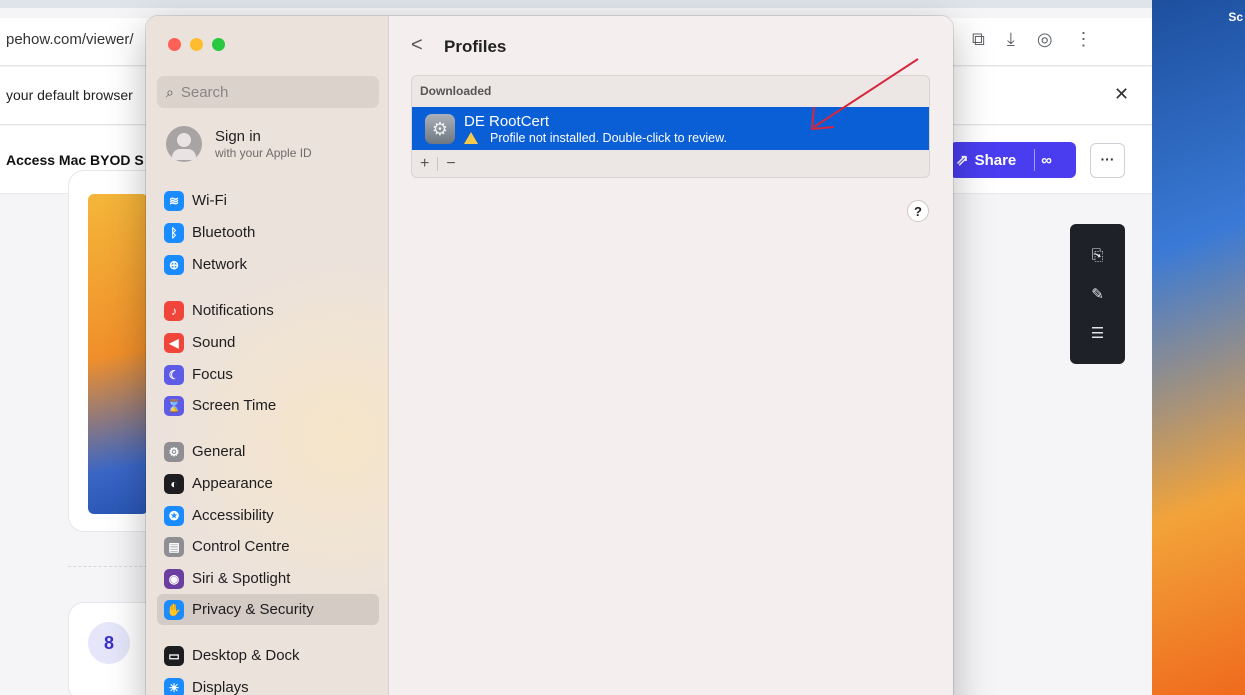 Image resolution: width=1245 pixels, height=695 pixels. I want to click on siri-icon: ◉, so click(174, 578).